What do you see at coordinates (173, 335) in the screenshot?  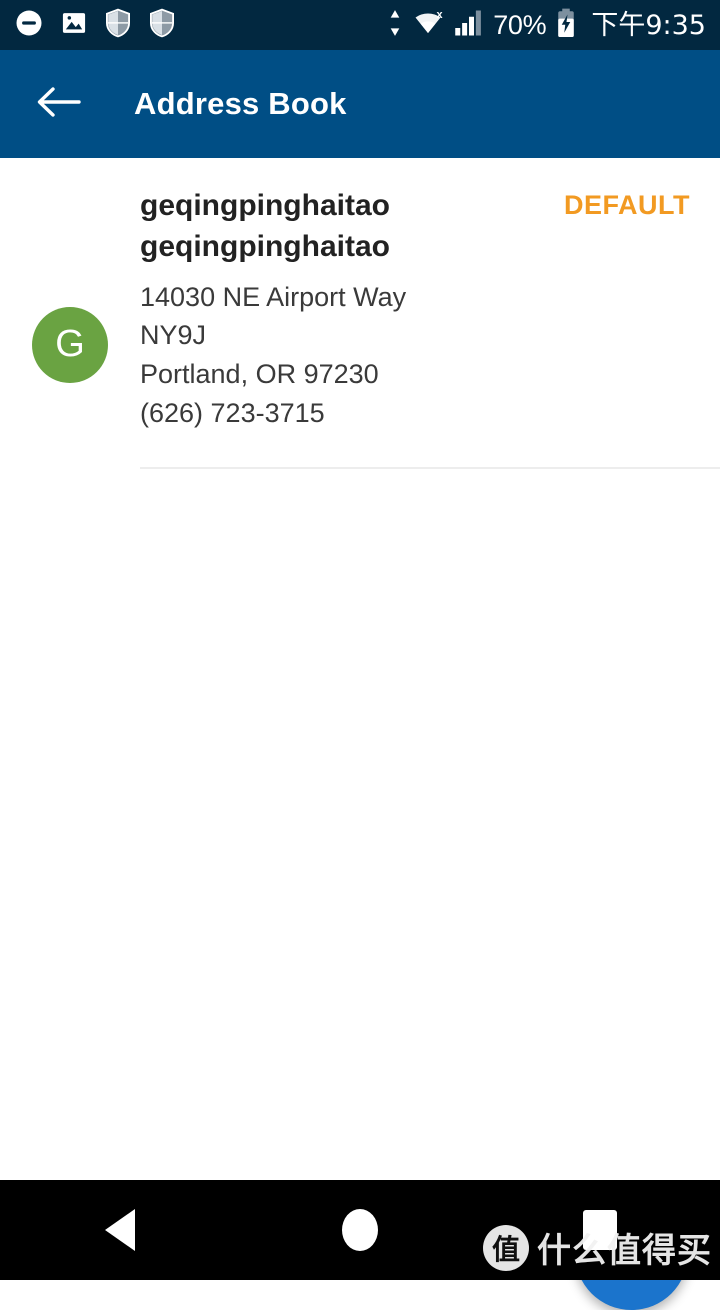 I see `address-line-unit: NY9J` at bounding box center [173, 335].